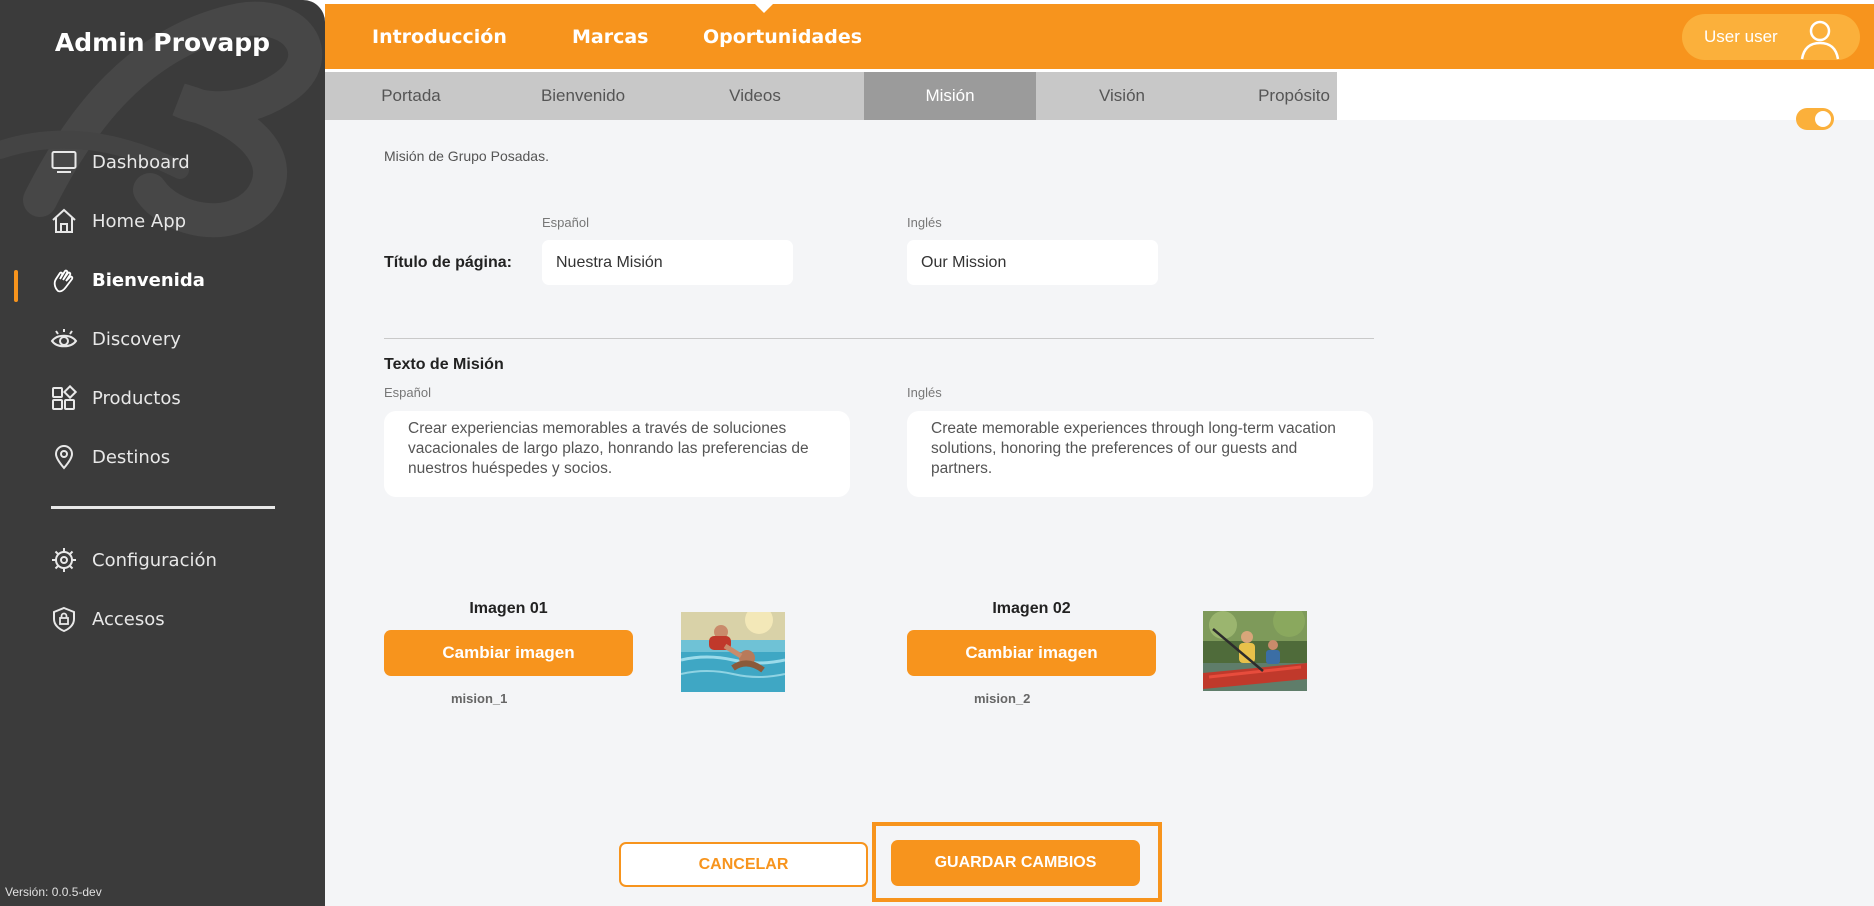 The width and height of the screenshot is (1874, 906). I want to click on sidebar-item-label: Dashboard, so click(141, 162).